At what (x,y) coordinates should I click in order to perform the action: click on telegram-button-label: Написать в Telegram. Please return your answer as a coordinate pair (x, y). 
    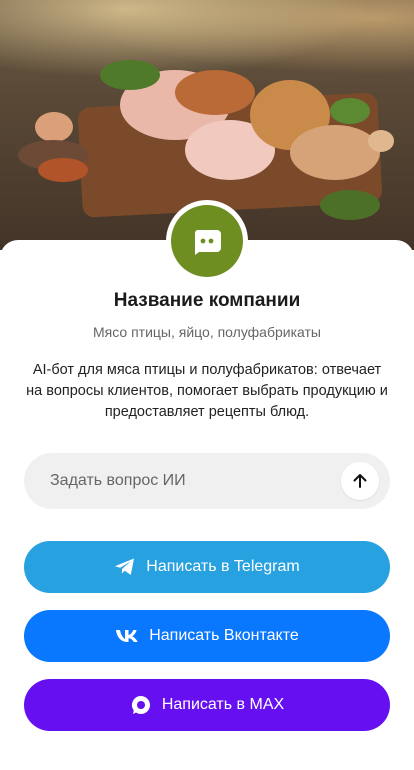
    Looking at the image, I should click on (223, 566).